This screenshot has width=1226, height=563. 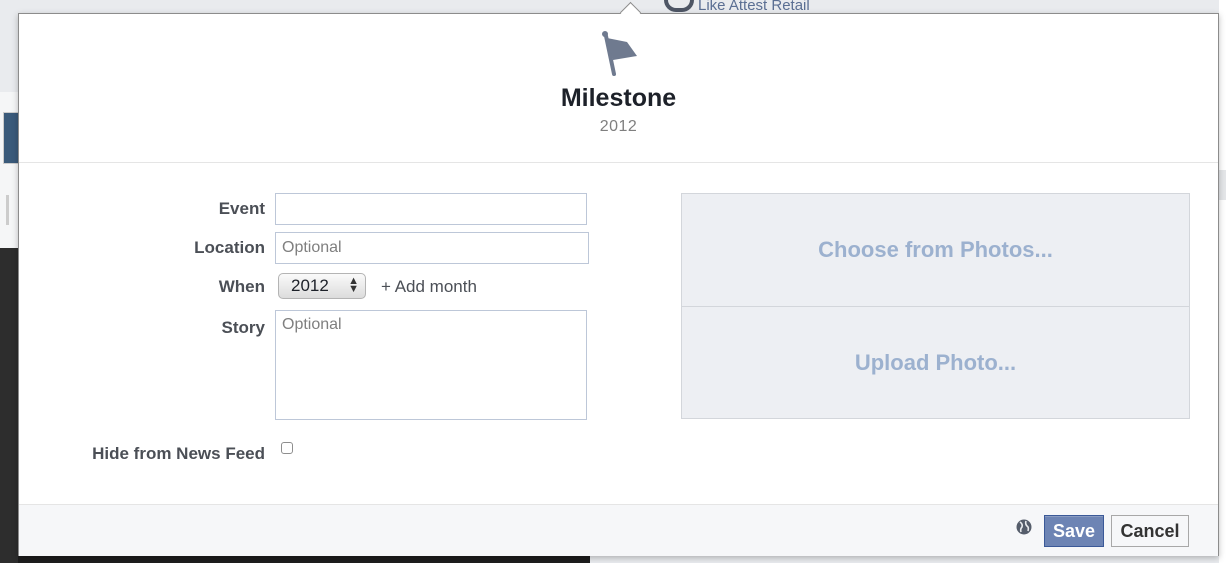 What do you see at coordinates (618, 98) in the screenshot?
I see `dialog-title: Milestone` at bounding box center [618, 98].